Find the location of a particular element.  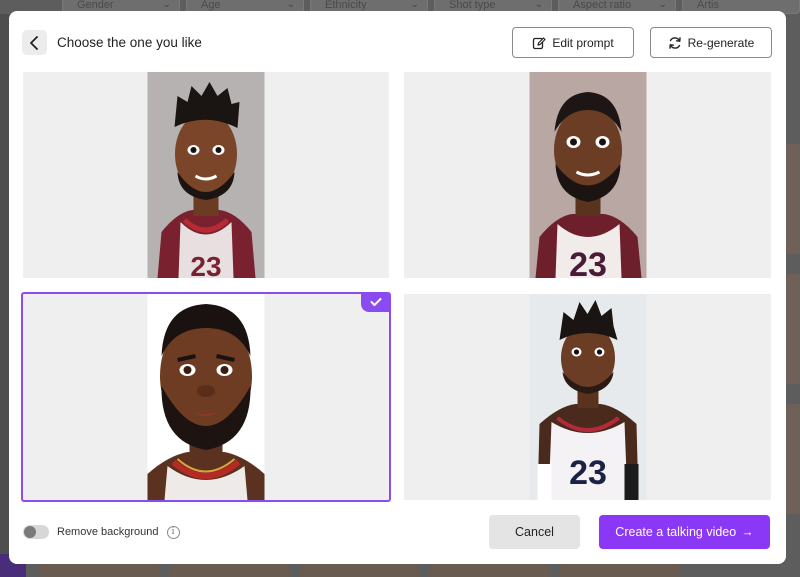

back-button is located at coordinates (34, 42).